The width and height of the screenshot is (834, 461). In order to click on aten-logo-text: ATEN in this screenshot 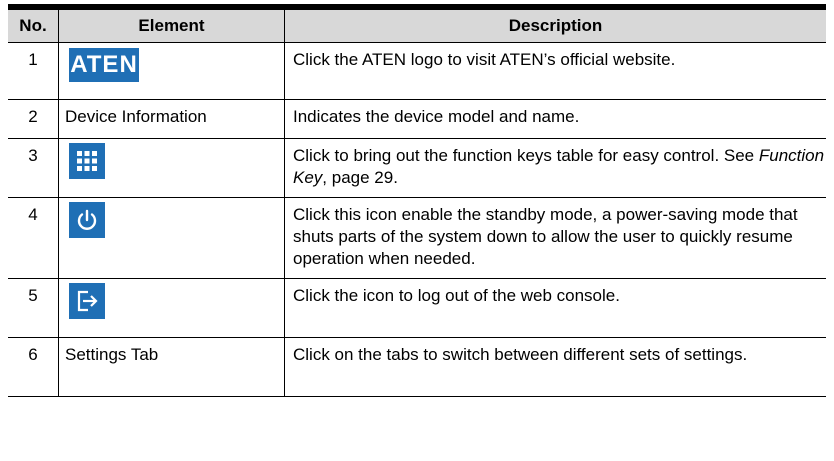, I will do `click(104, 64)`.